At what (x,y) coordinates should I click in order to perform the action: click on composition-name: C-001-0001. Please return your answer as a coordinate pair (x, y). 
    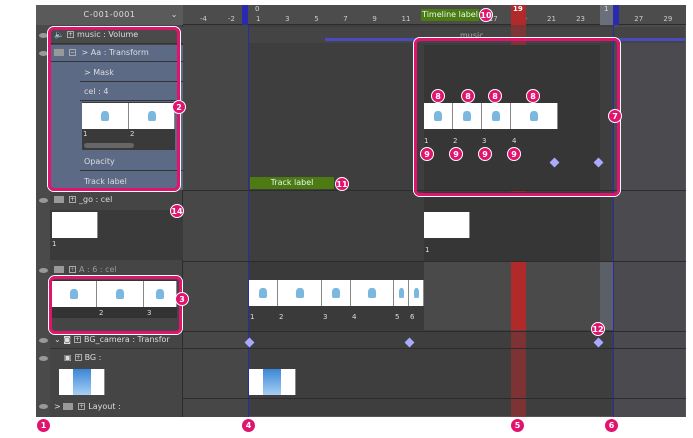
    Looking at the image, I should click on (109, 14).